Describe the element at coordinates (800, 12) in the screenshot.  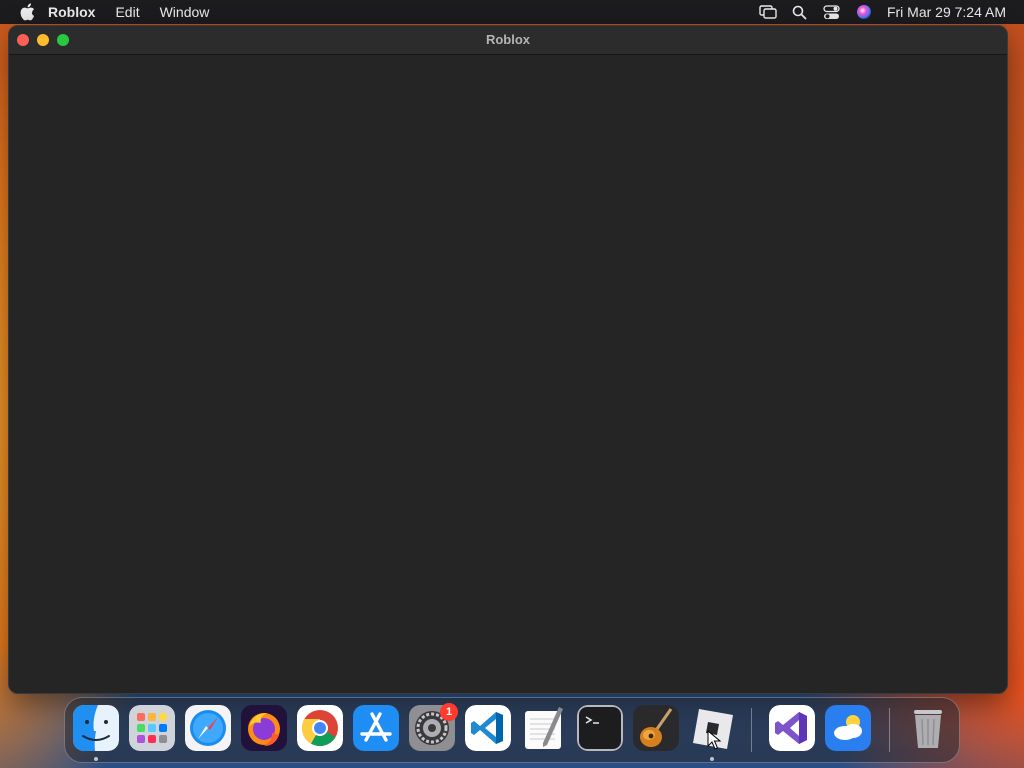
I see `search-icon` at that location.